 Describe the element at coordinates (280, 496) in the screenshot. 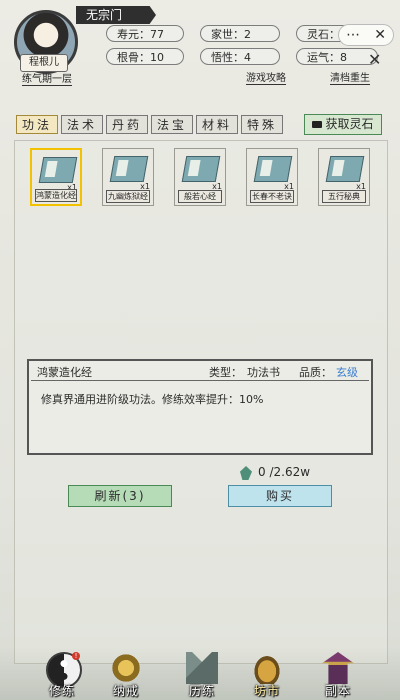

I see `buy-button: 购买` at that location.